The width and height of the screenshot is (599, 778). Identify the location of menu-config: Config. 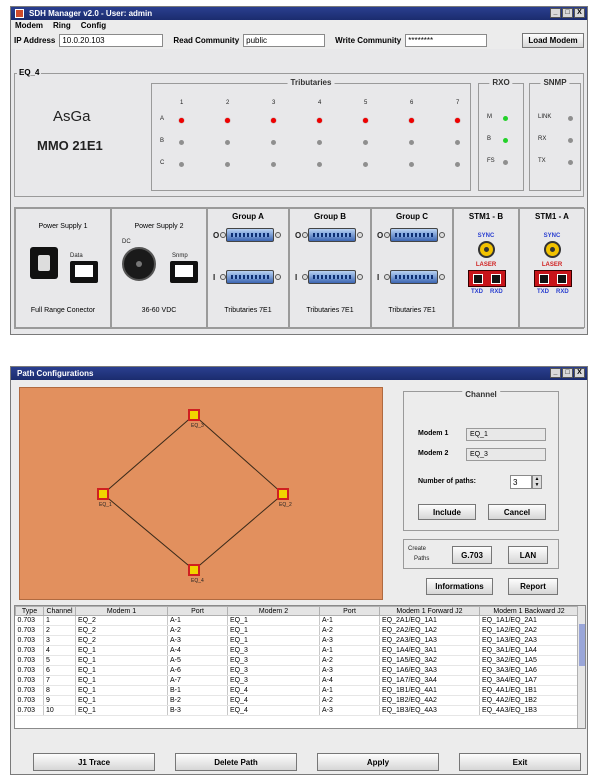
(93, 26).